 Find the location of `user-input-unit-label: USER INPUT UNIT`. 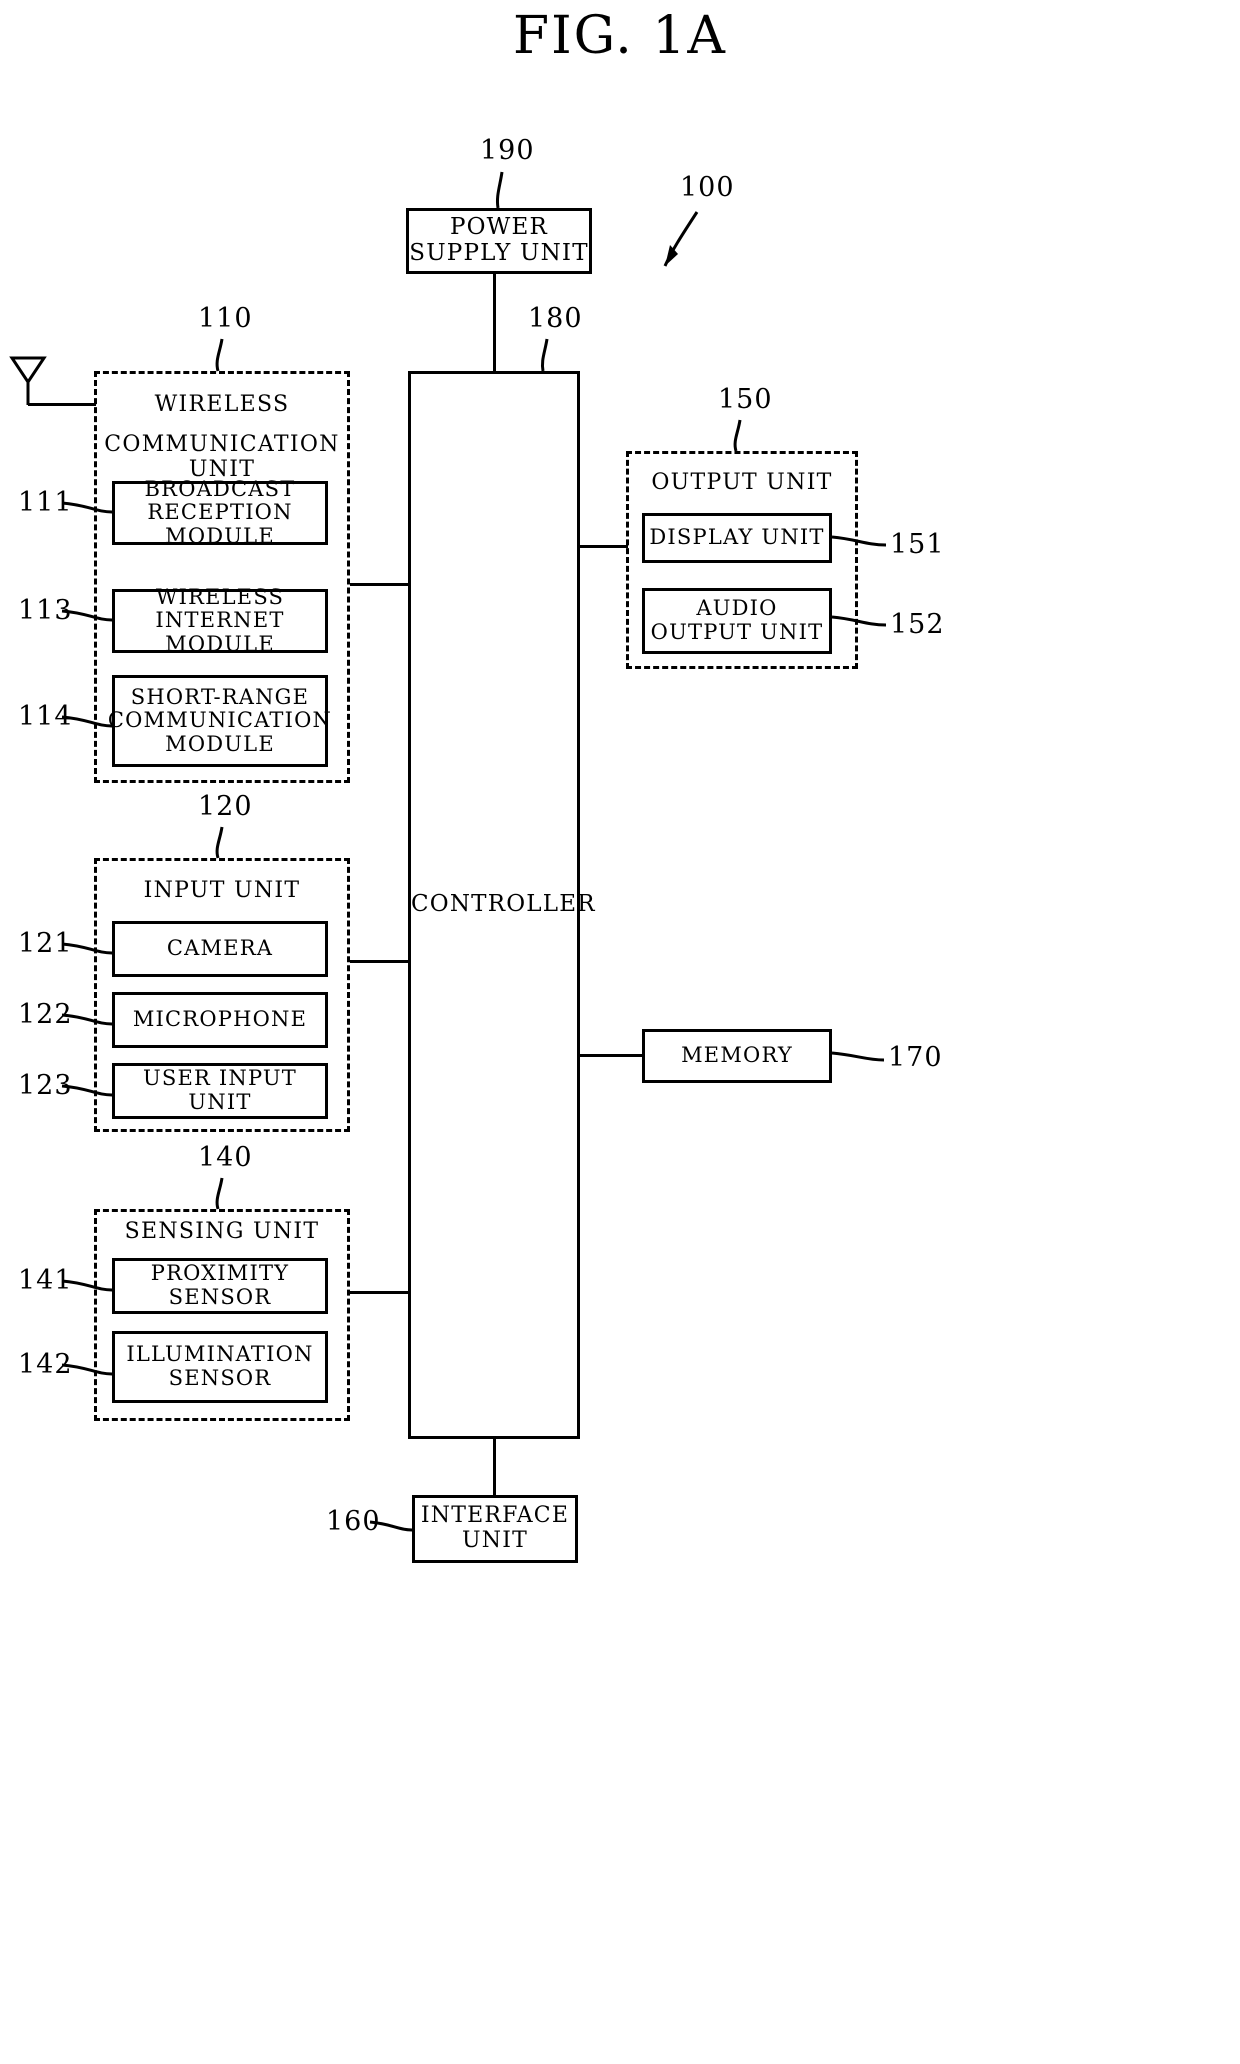

user-input-unit-label: USER INPUT UNIT is located at coordinates (220, 1090).